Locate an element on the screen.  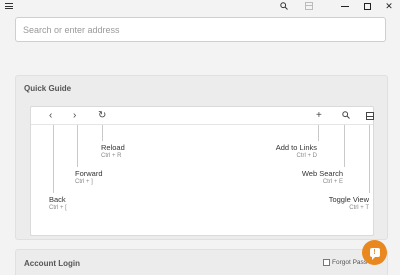
search-leader-line is located at coordinates (344, 146).